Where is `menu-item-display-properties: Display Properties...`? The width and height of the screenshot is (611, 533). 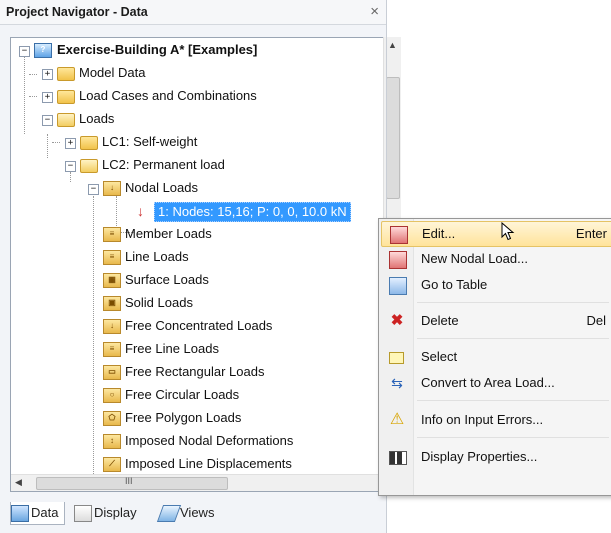 menu-item-display-properties: Display Properties... is located at coordinates (496, 457).